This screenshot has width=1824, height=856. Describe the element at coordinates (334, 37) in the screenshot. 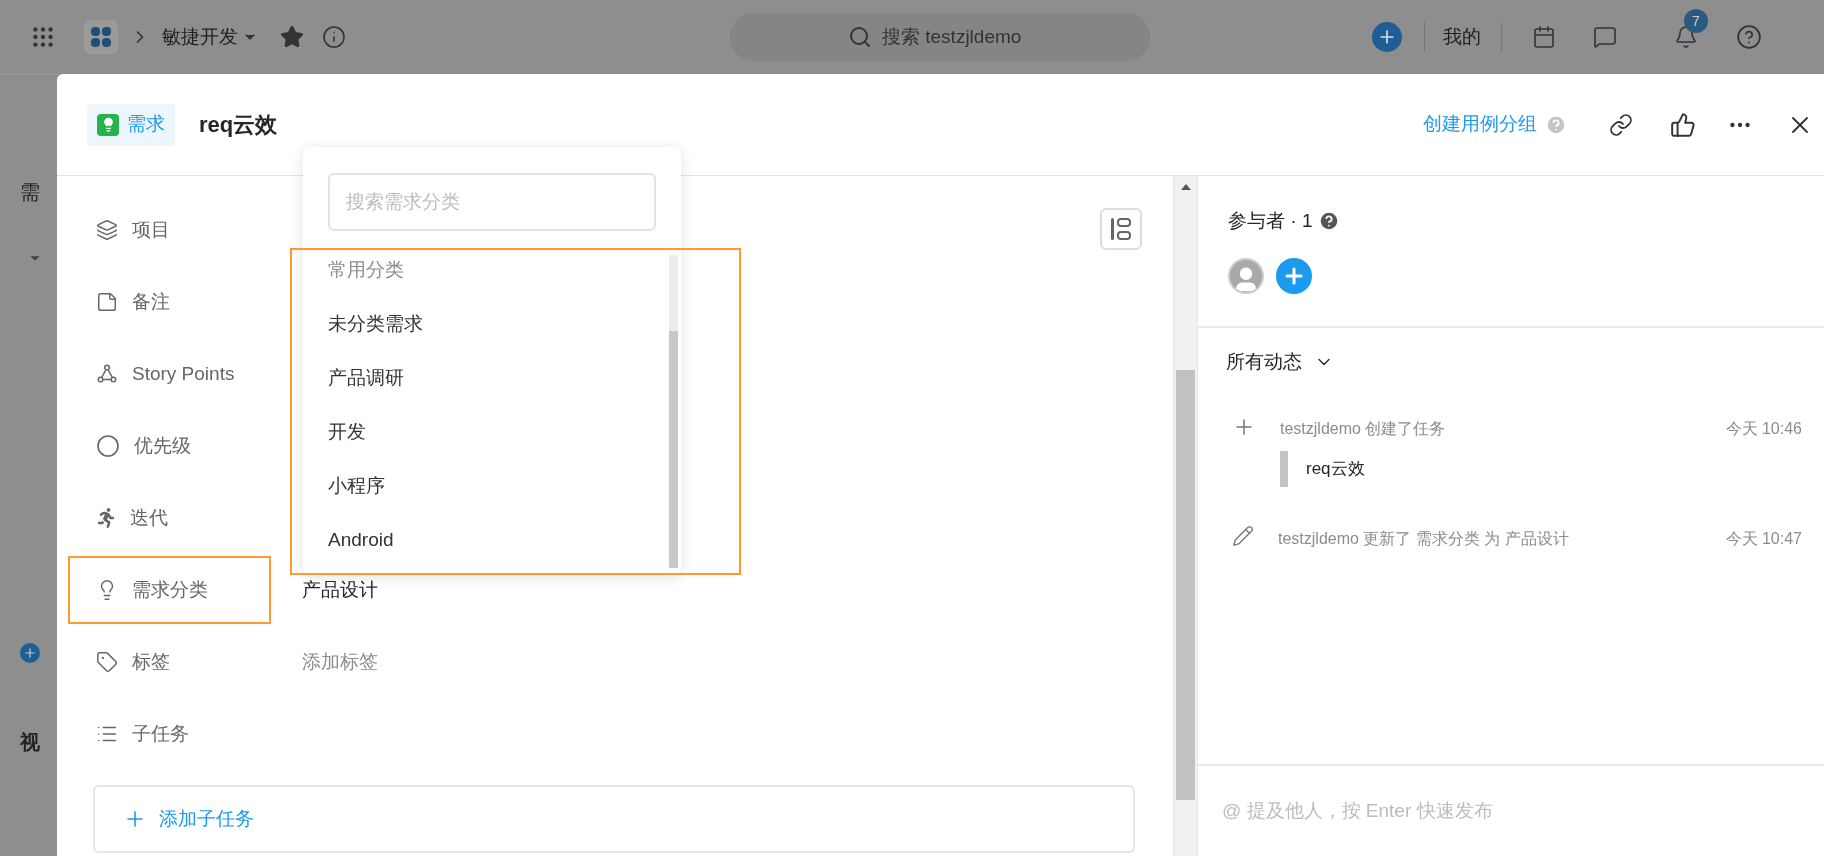

I see `info-icon` at that location.